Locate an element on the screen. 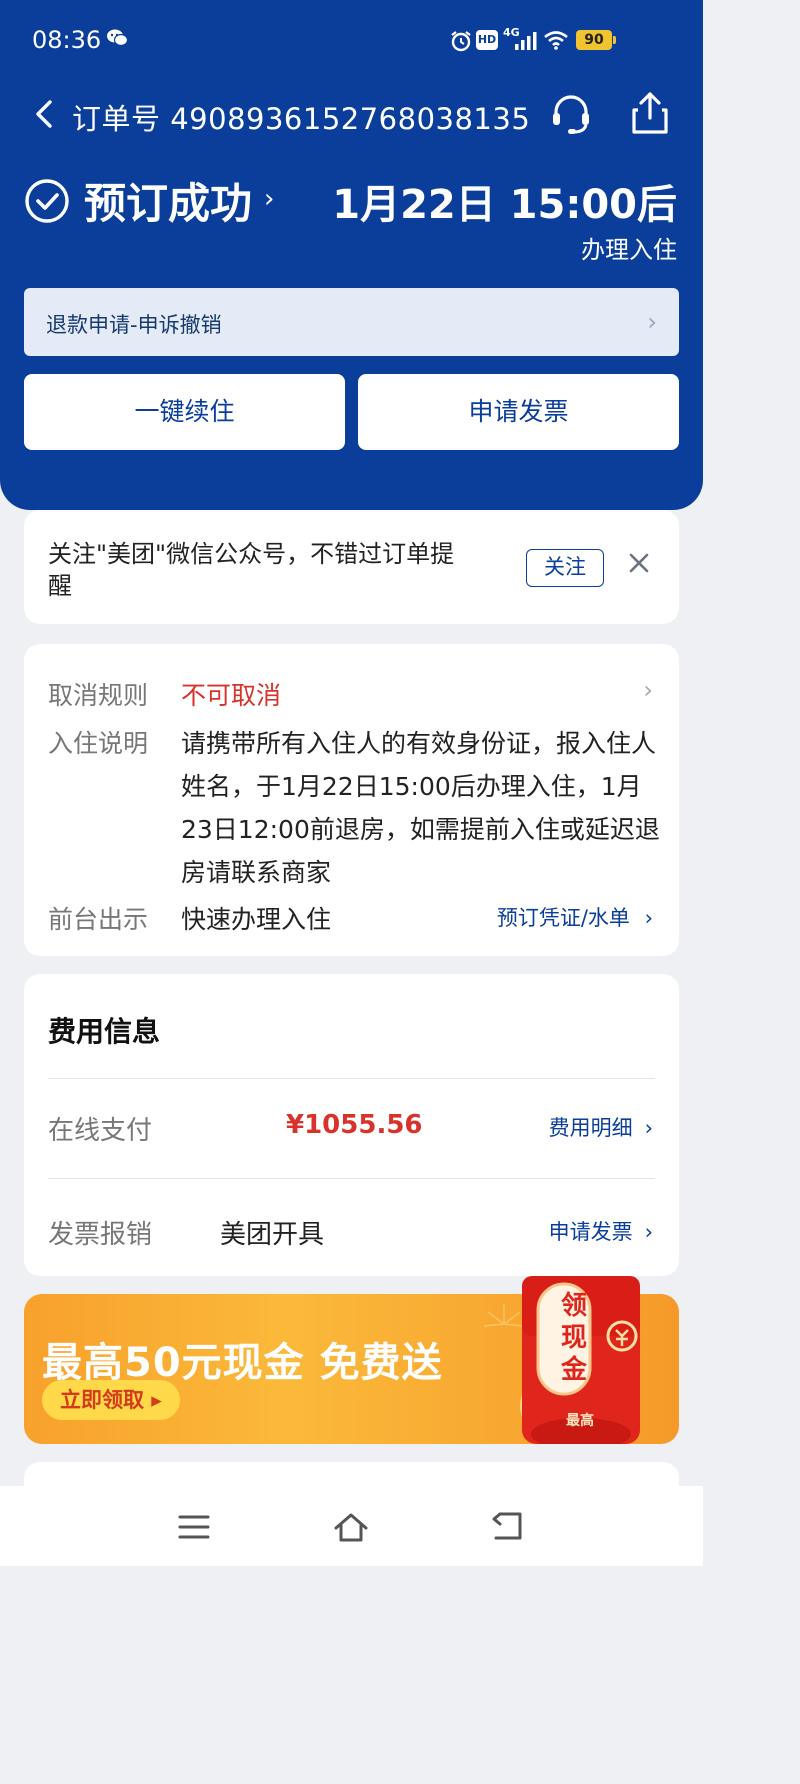 The width and height of the screenshot is (800, 1784). fee-details-label: 费用明细 is located at coordinates (590, 1128).